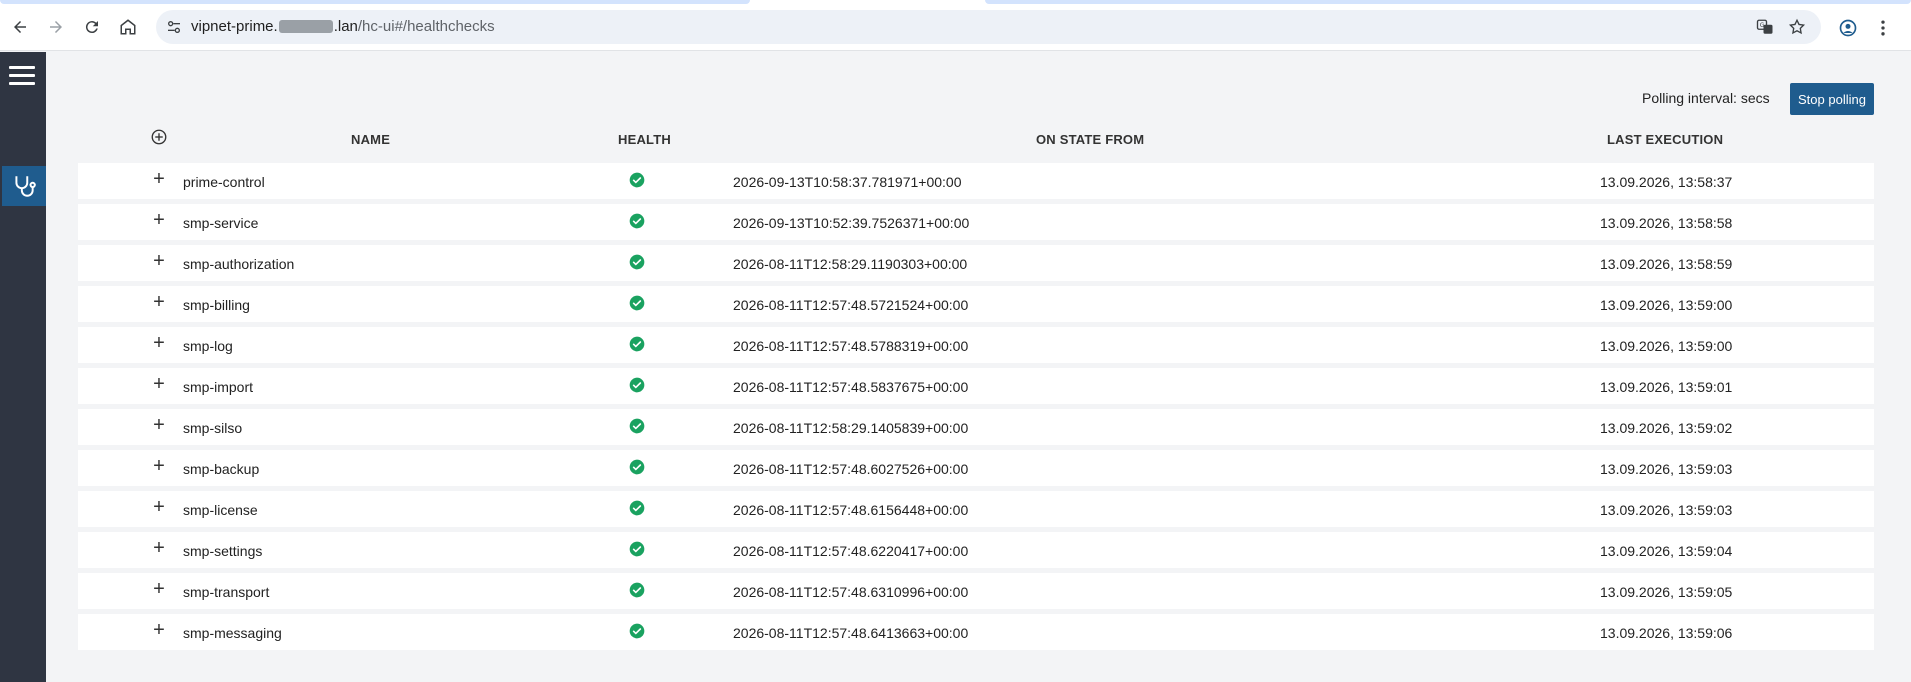 This screenshot has width=1911, height=682. Describe the element at coordinates (851, 469) in the screenshot. I see `row-on-state-from: 2026-08-11T12:57:48.6027526+00:00` at that location.